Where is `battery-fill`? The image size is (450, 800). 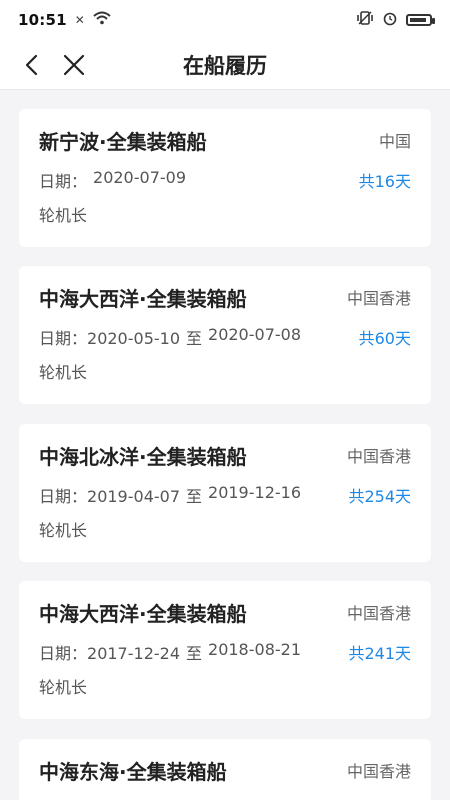
battery-fill is located at coordinates (418, 20).